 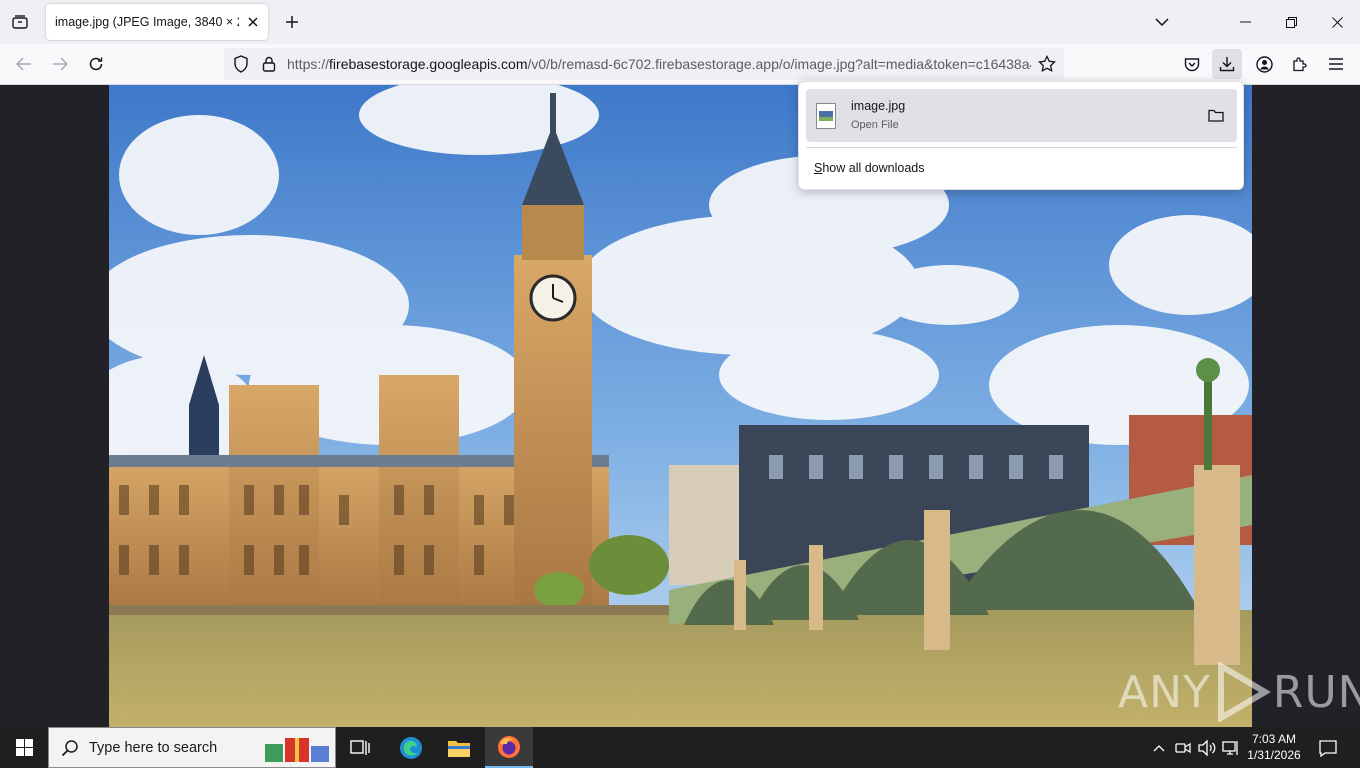 I want to click on chevron-up-icon, so click(x=1159, y=748).